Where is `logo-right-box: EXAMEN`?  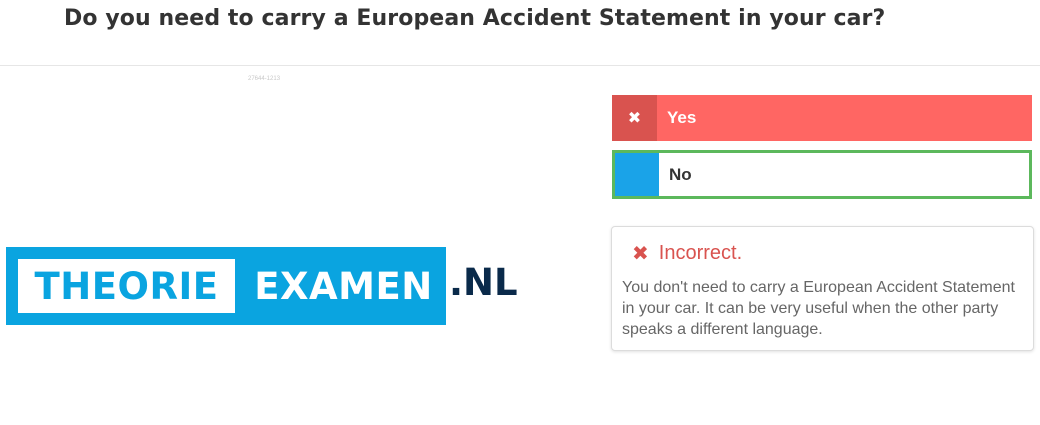 logo-right-box: EXAMEN is located at coordinates (343, 286).